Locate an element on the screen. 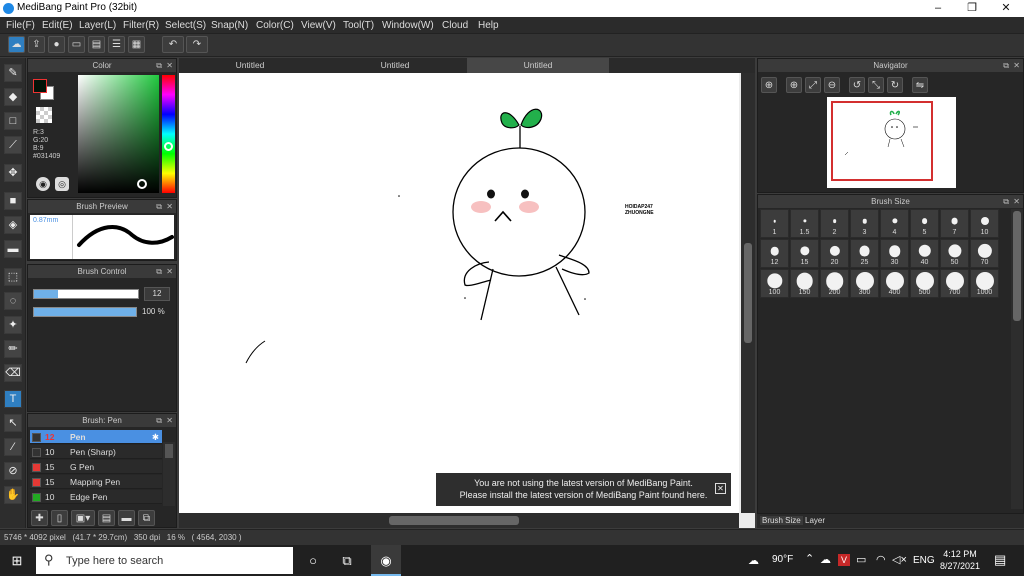 This screenshot has height=576, width=1024. select-eraser-tool-icon: ⌫ is located at coordinates (13, 373).